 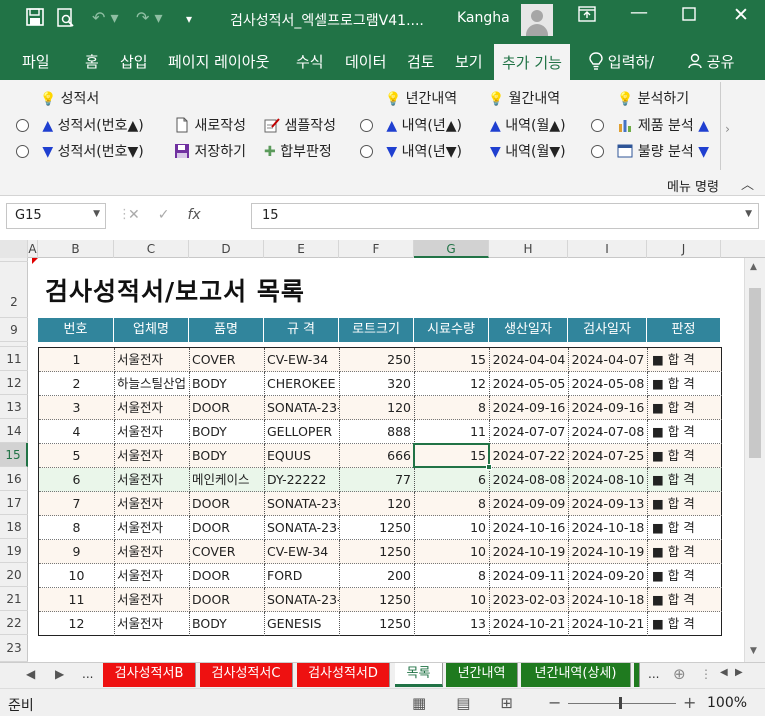 What do you see at coordinates (77, 408) in the screenshot?
I see `cell-number: 3` at bounding box center [77, 408].